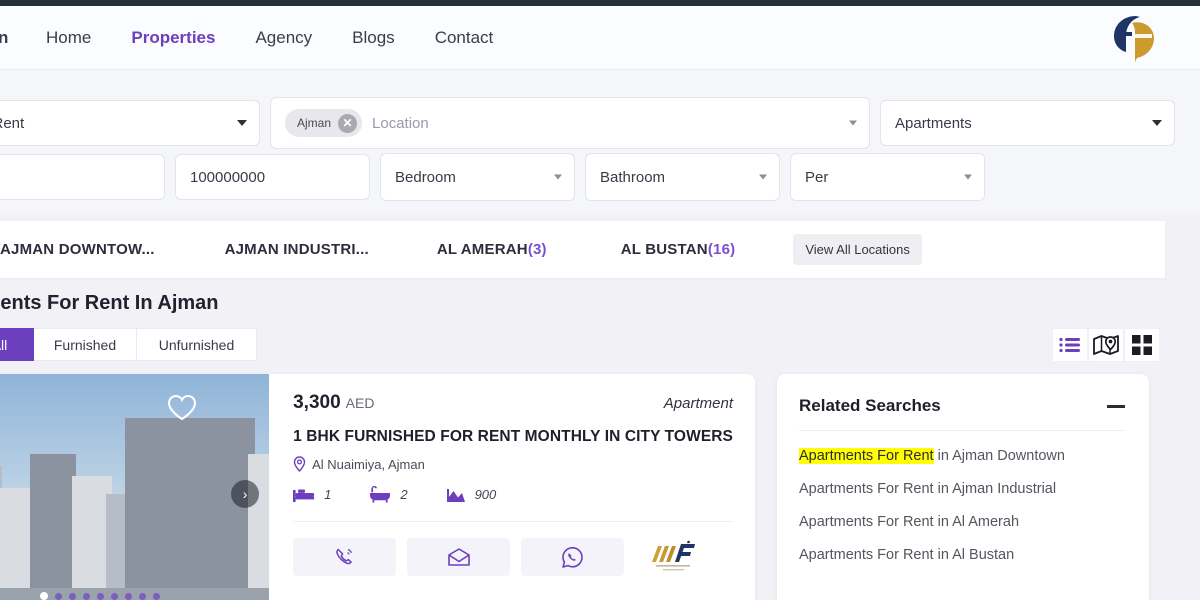 The image size is (1200, 600). I want to click on max-price-input: 100000000, so click(272, 177).